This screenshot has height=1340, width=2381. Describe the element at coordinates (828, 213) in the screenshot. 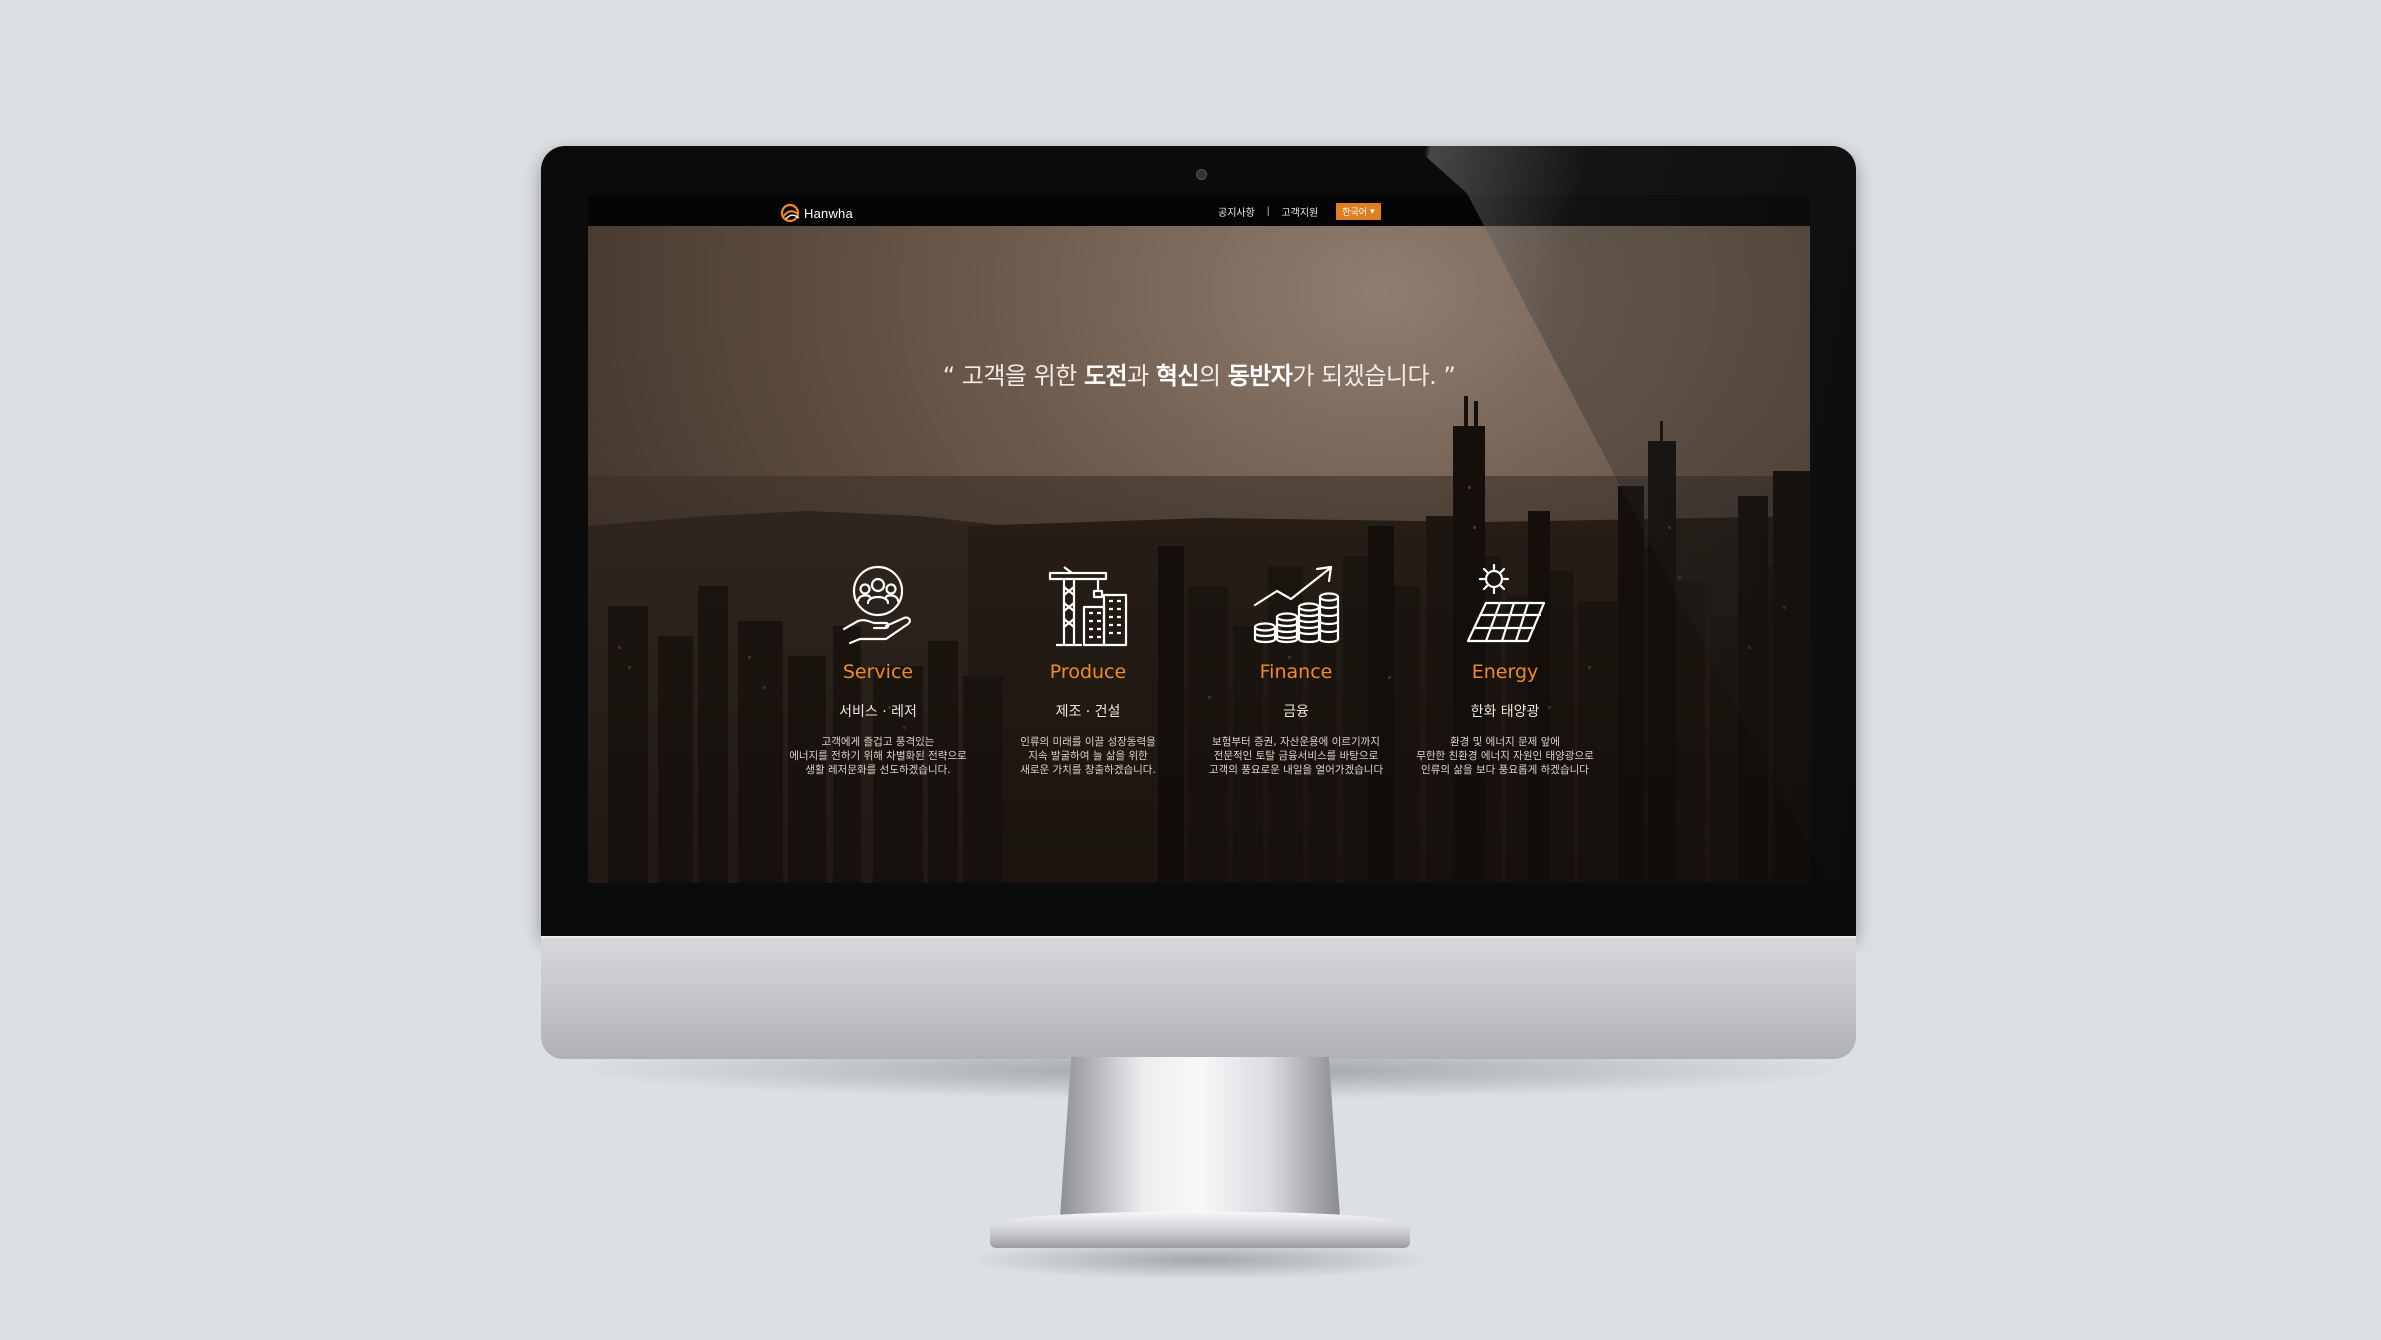

I see `logo-text: Hanwha` at that location.